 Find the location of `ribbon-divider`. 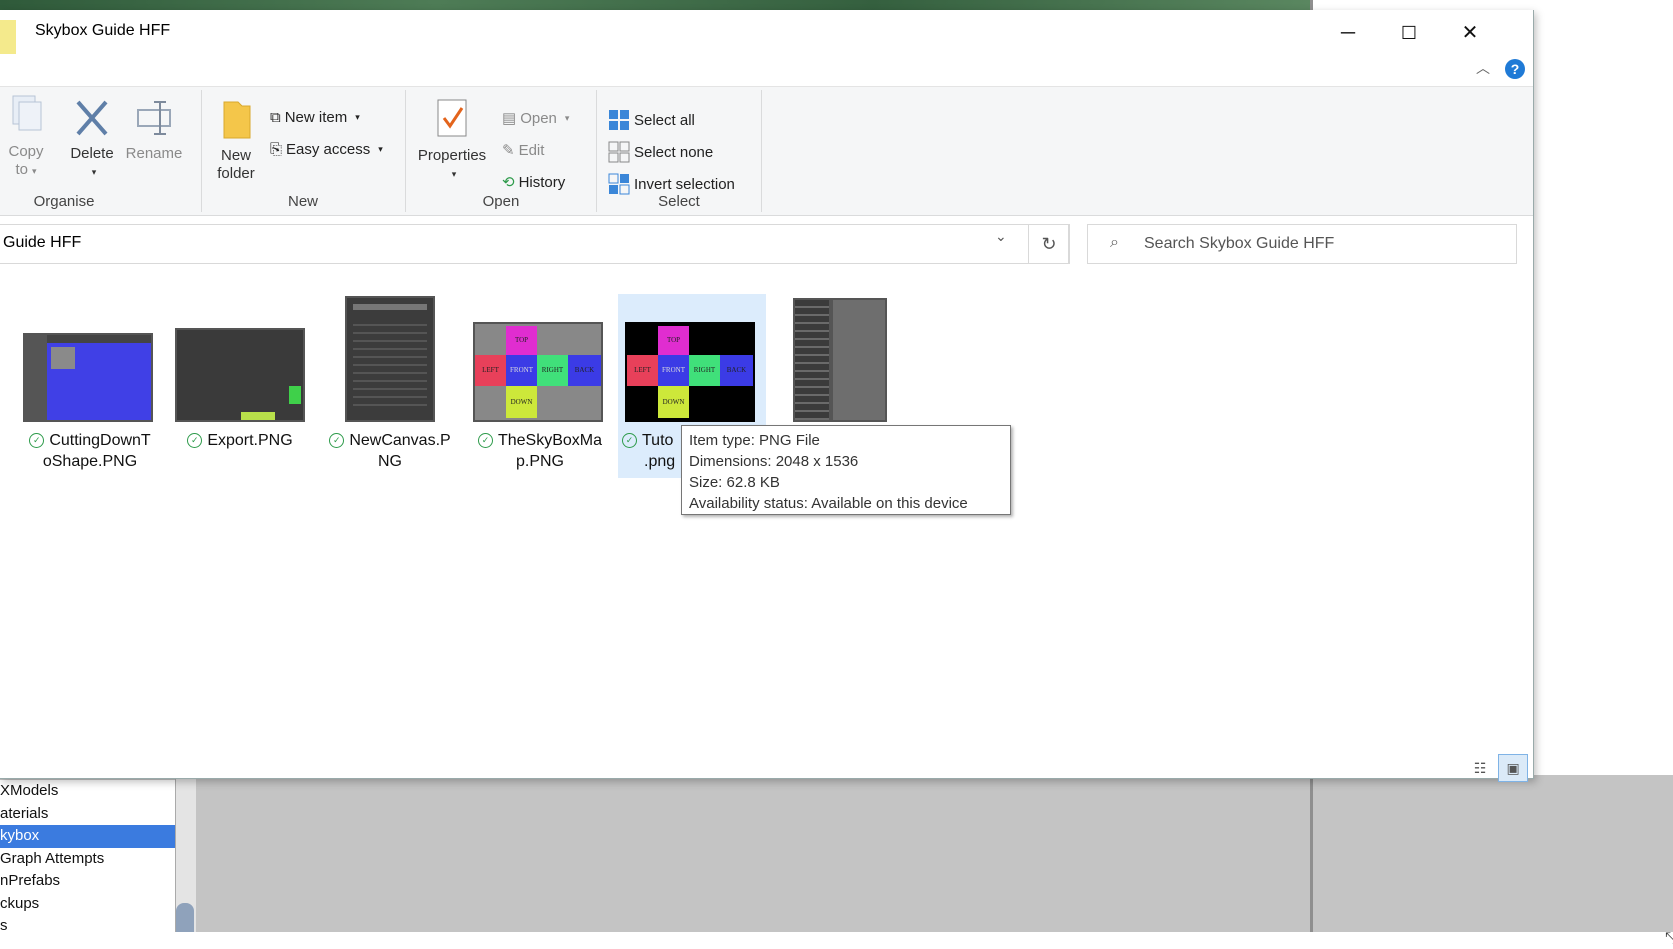

ribbon-divider is located at coordinates (761, 151).